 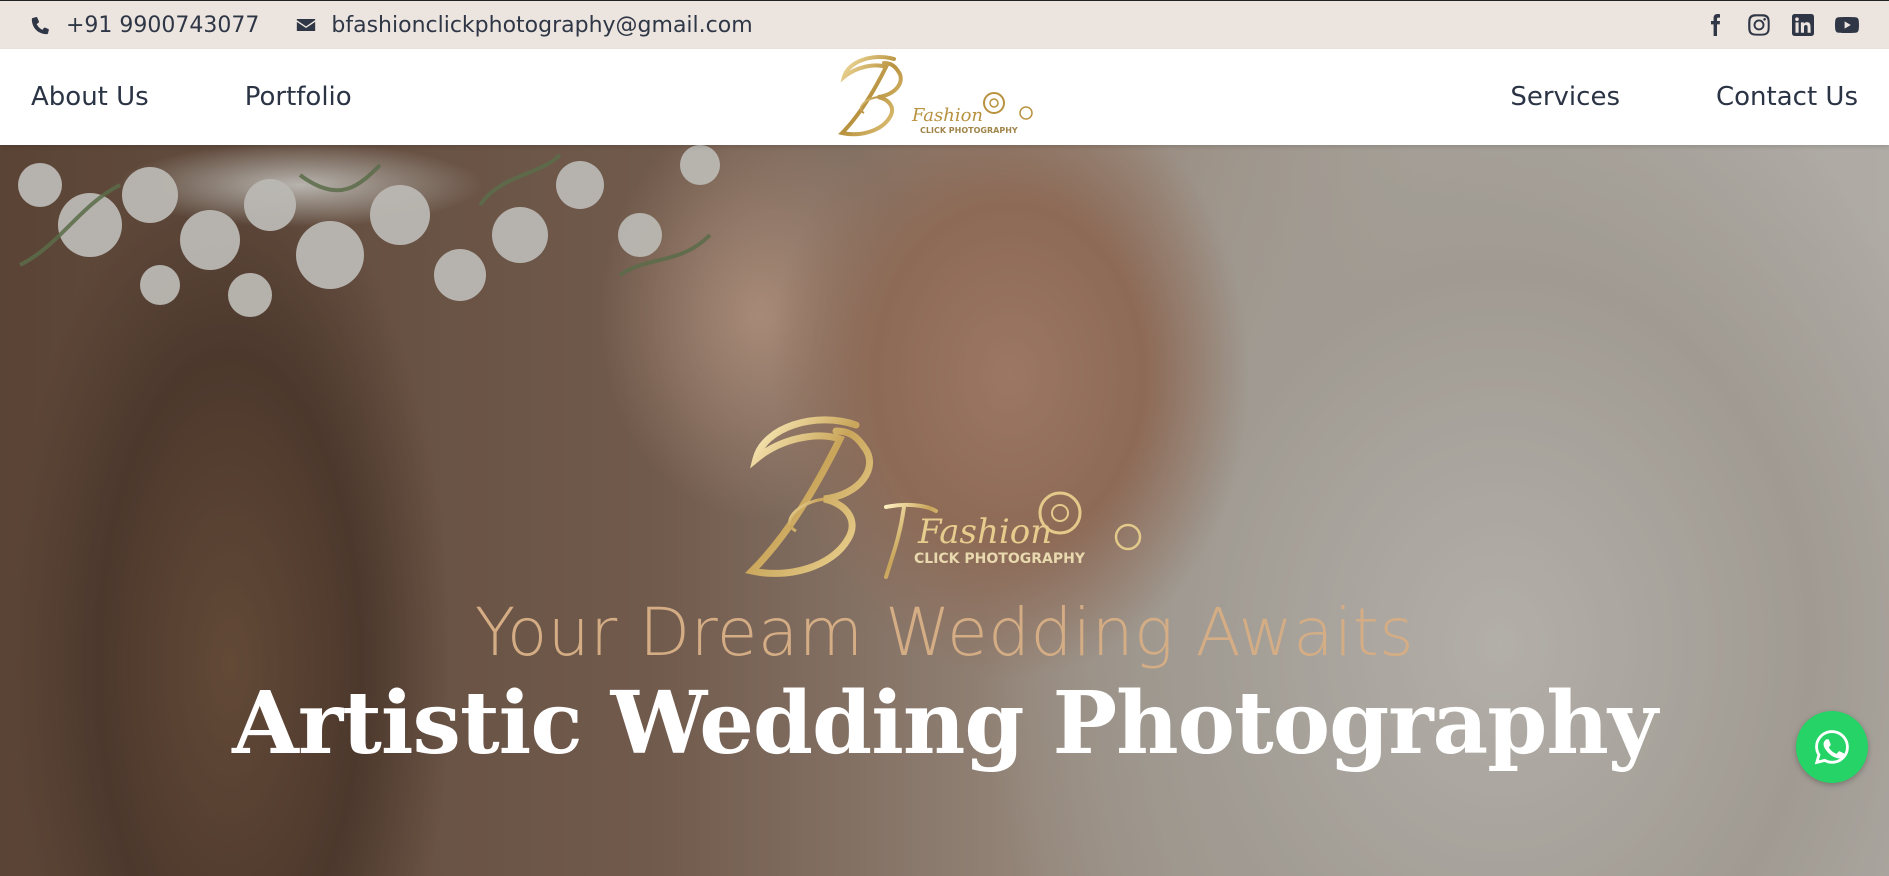 What do you see at coordinates (542, 25) in the screenshot?
I see `email-address: bfashionclickphotography@gmail.com` at bounding box center [542, 25].